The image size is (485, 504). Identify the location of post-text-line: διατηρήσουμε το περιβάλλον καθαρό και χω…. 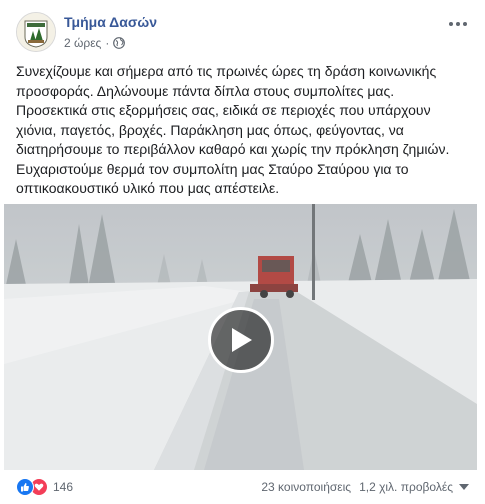
(233, 149).